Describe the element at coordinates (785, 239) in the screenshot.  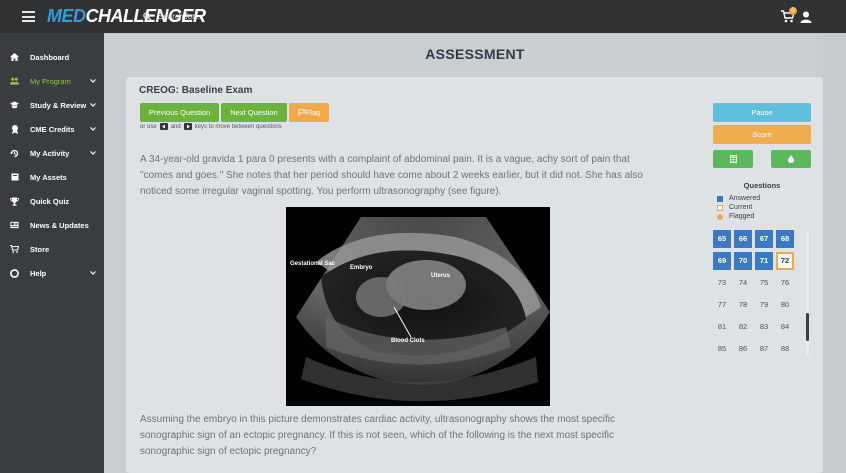
I see `question-number-68: 68` at that location.